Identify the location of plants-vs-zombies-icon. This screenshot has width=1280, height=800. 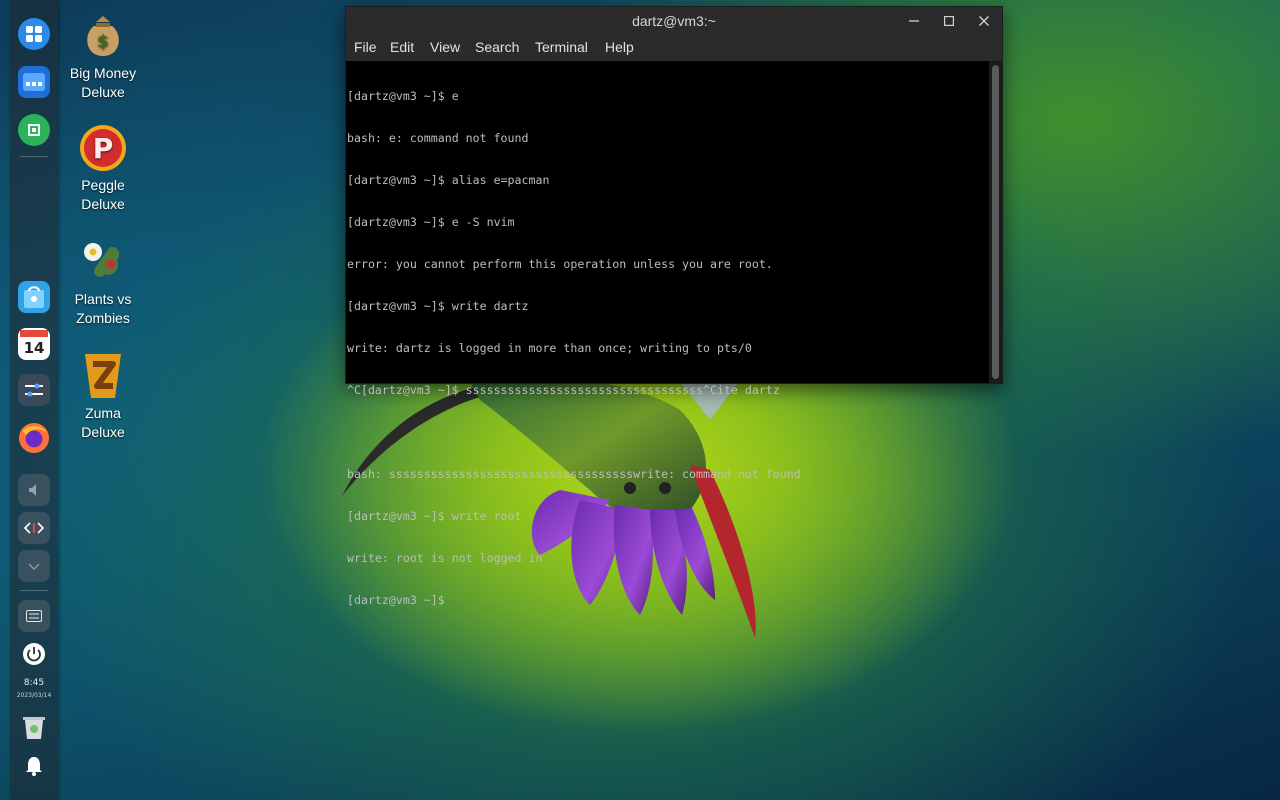
(103, 262).